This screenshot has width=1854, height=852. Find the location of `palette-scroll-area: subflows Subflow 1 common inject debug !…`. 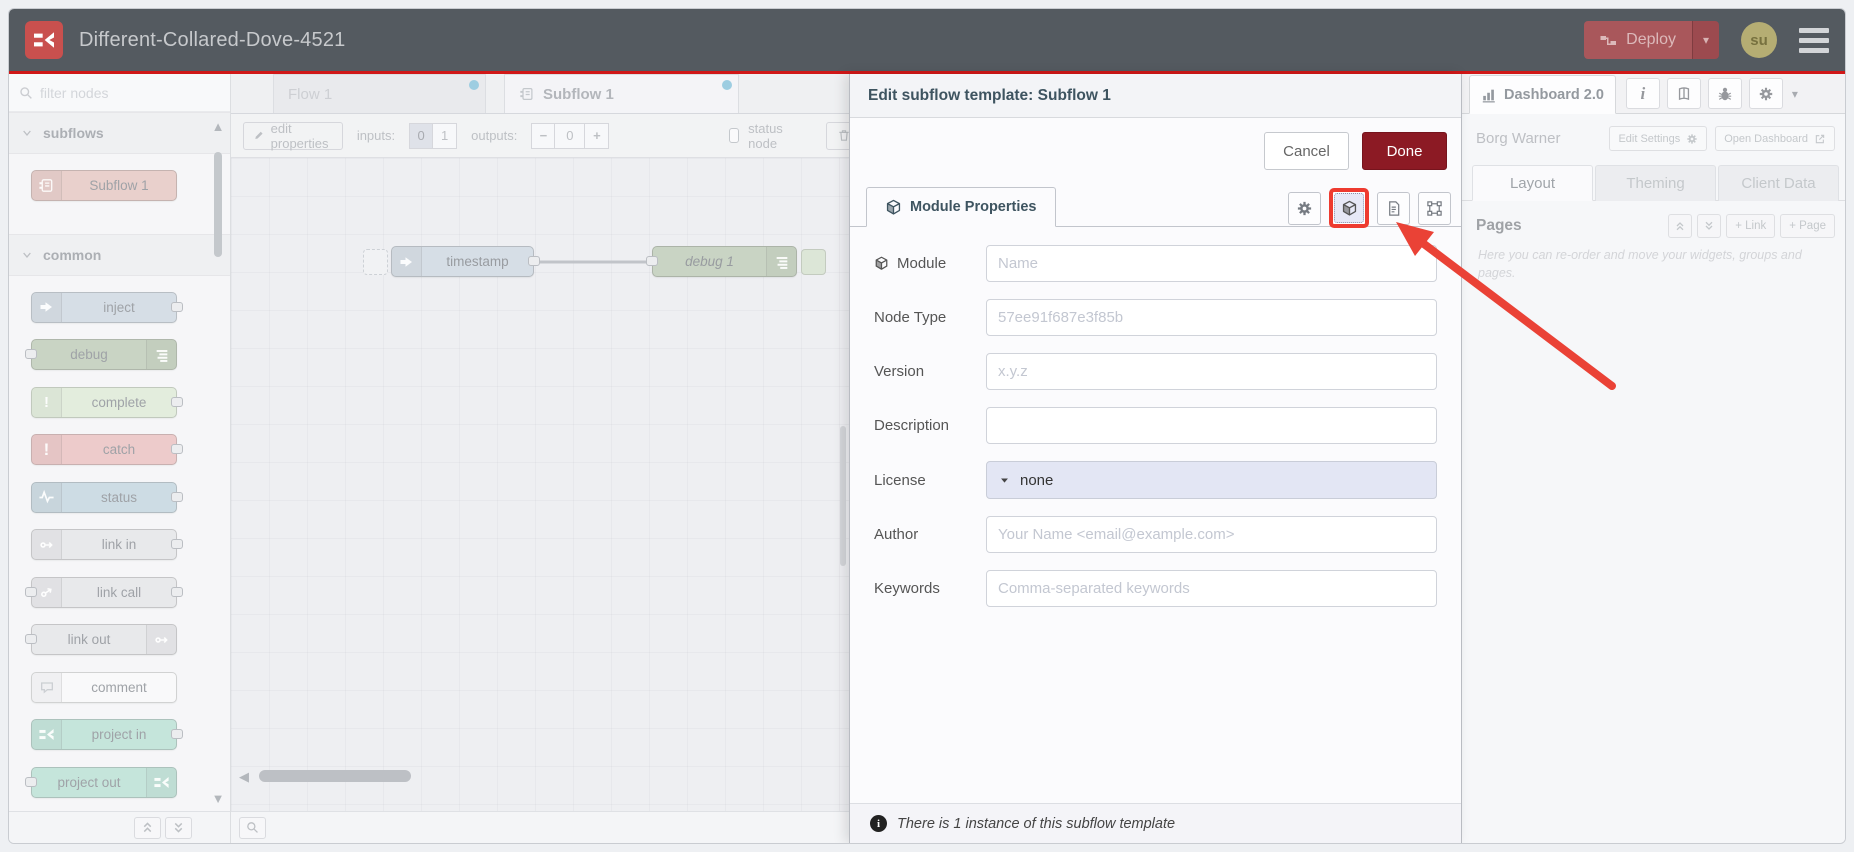

palette-scroll-area: subflows Subflow 1 common inject debug !… is located at coordinates (119, 461).